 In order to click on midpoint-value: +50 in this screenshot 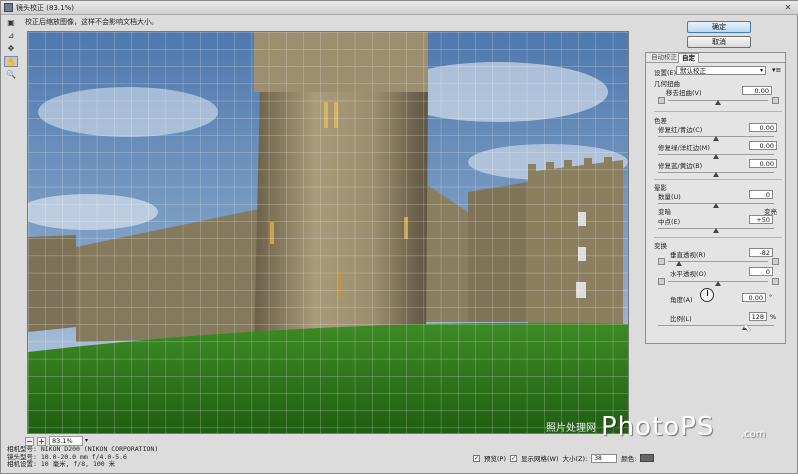, I will do `click(761, 219)`.